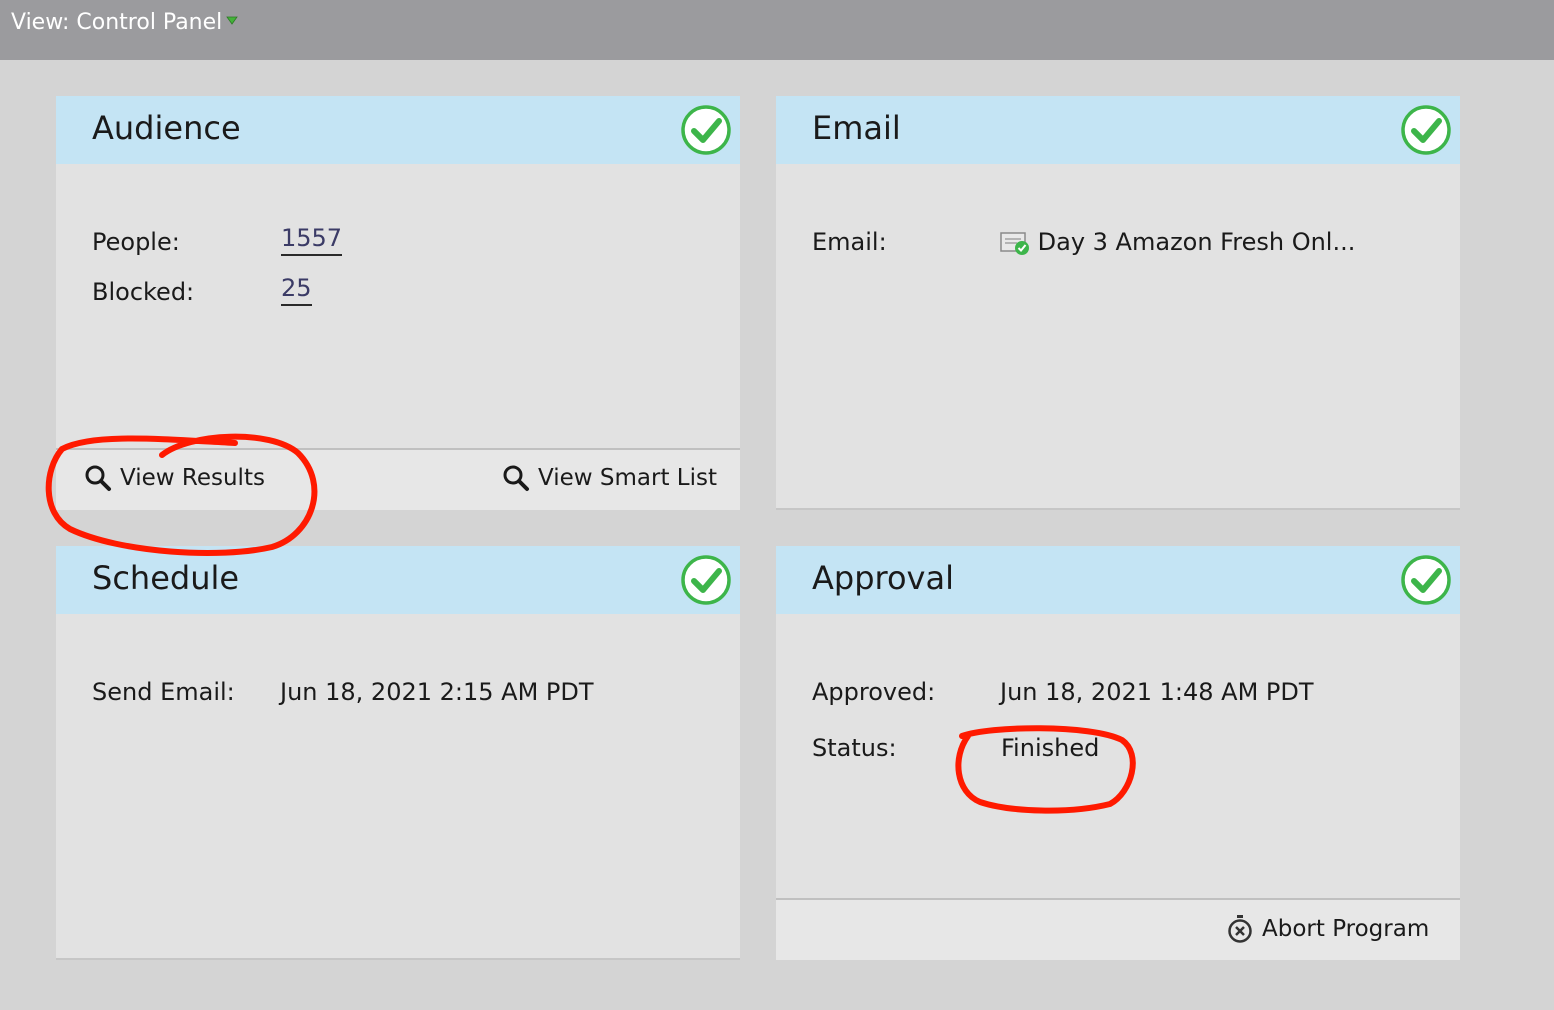 This screenshot has width=1554, height=1010. What do you see at coordinates (1050, 748) in the screenshot?
I see `status-value: Finished` at bounding box center [1050, 748].